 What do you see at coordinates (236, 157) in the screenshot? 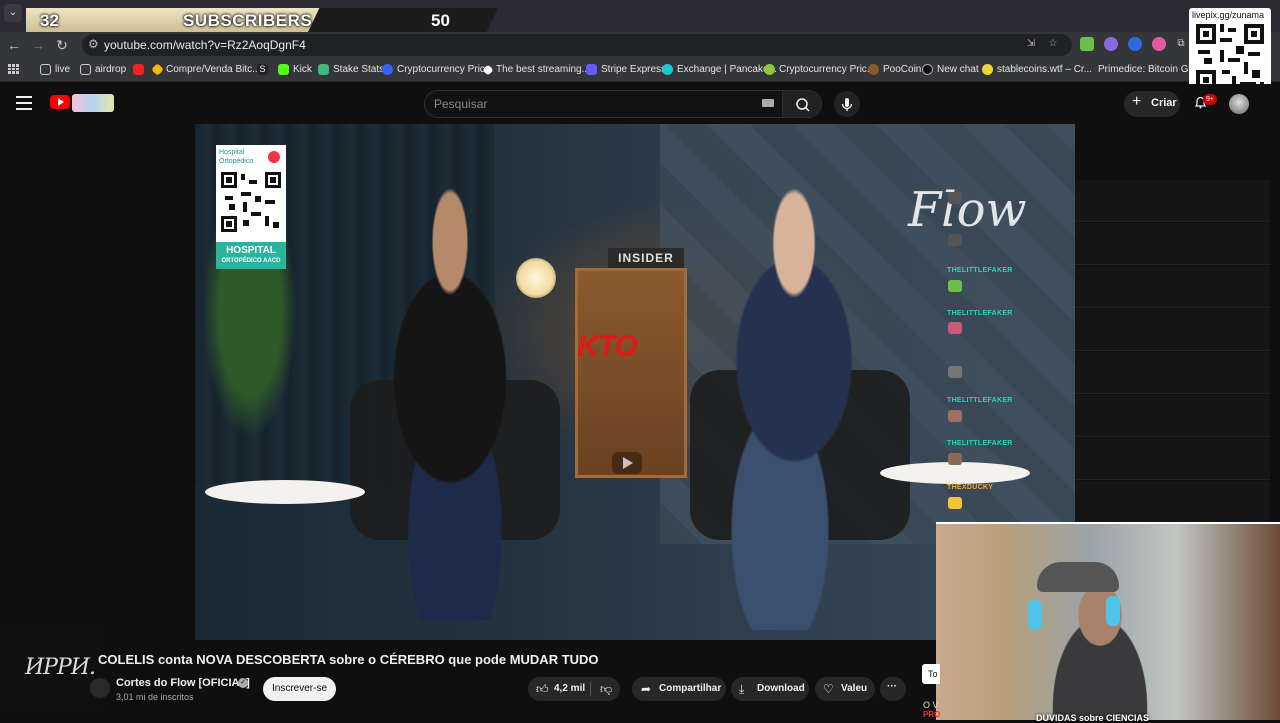
I see `sponsor-top-label: Hospital Ortopédico` at bounding box center [236, 157].